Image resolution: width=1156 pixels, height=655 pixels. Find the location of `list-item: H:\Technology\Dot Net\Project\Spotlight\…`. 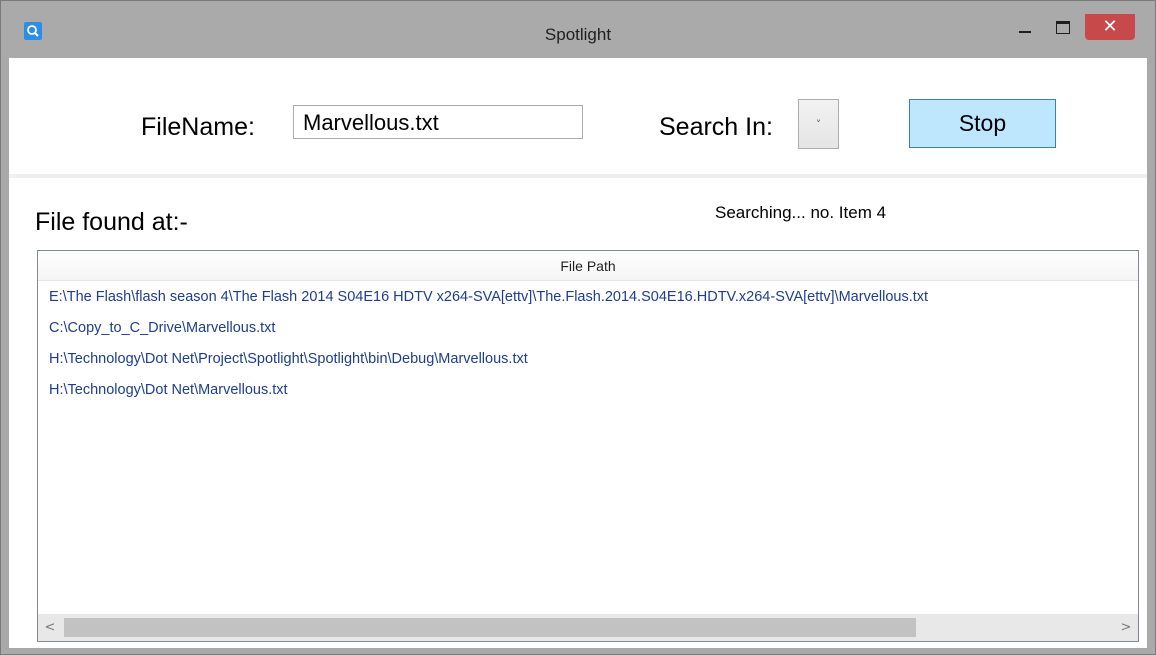

list-item: H:\Technology\Dot Net\Project\Spotlight\… is located at coordinates (588, 359).